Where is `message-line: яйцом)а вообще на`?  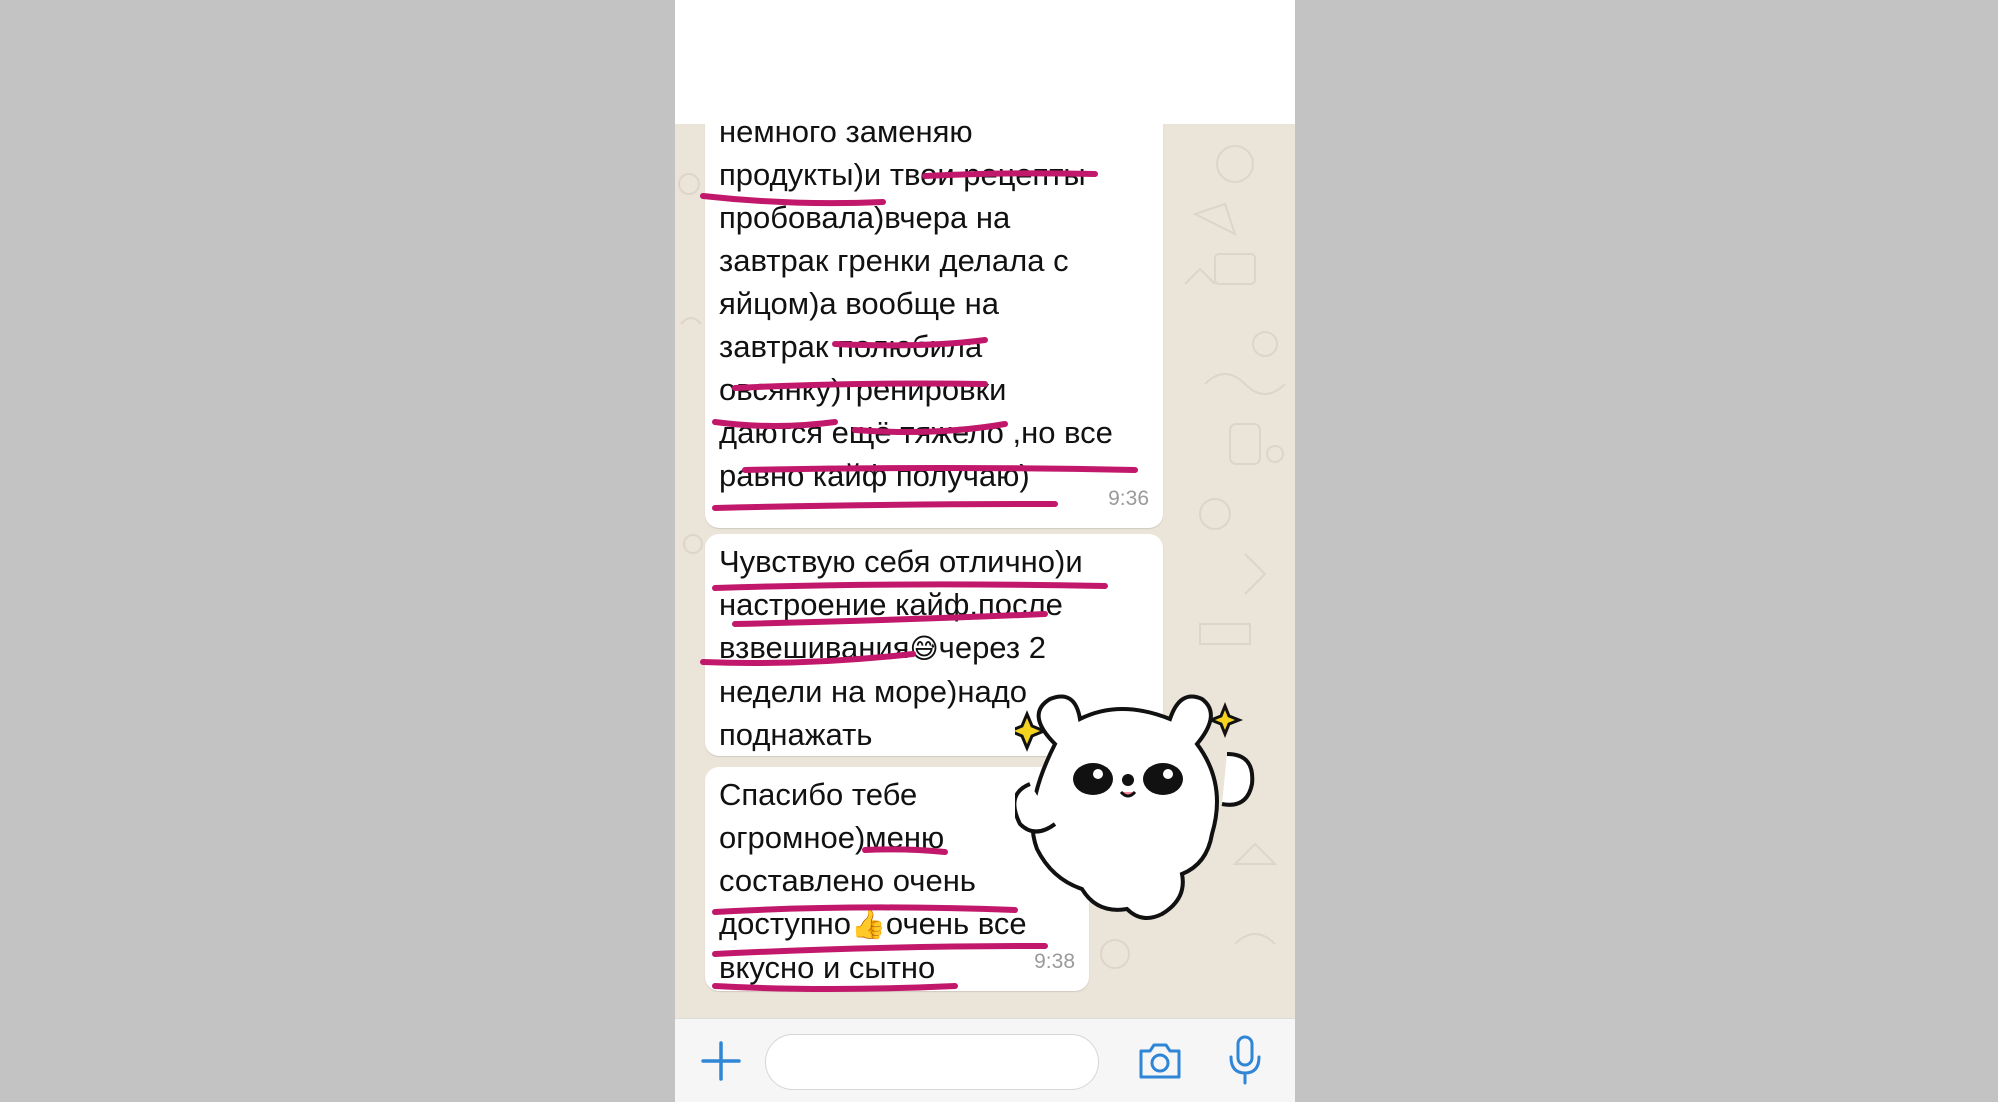 message-line: яйцом)а вообще на is located at coordinates (859, 303).